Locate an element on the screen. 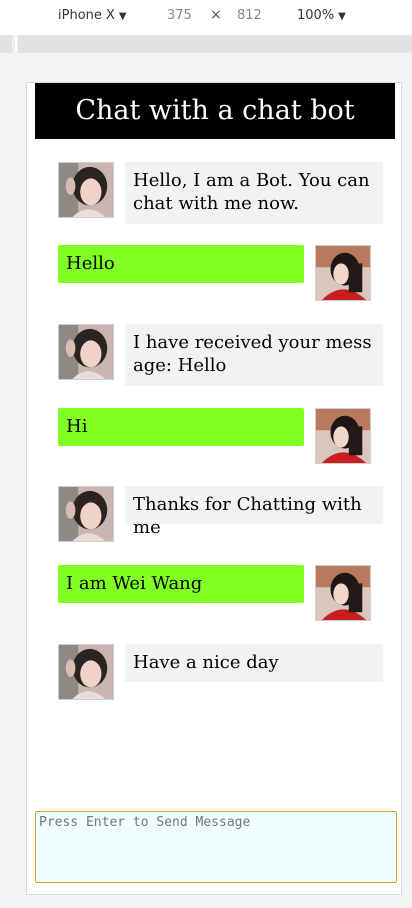 This screenshot has height=908, width=412. media-query-ruler is located at coordinates (206, 44).